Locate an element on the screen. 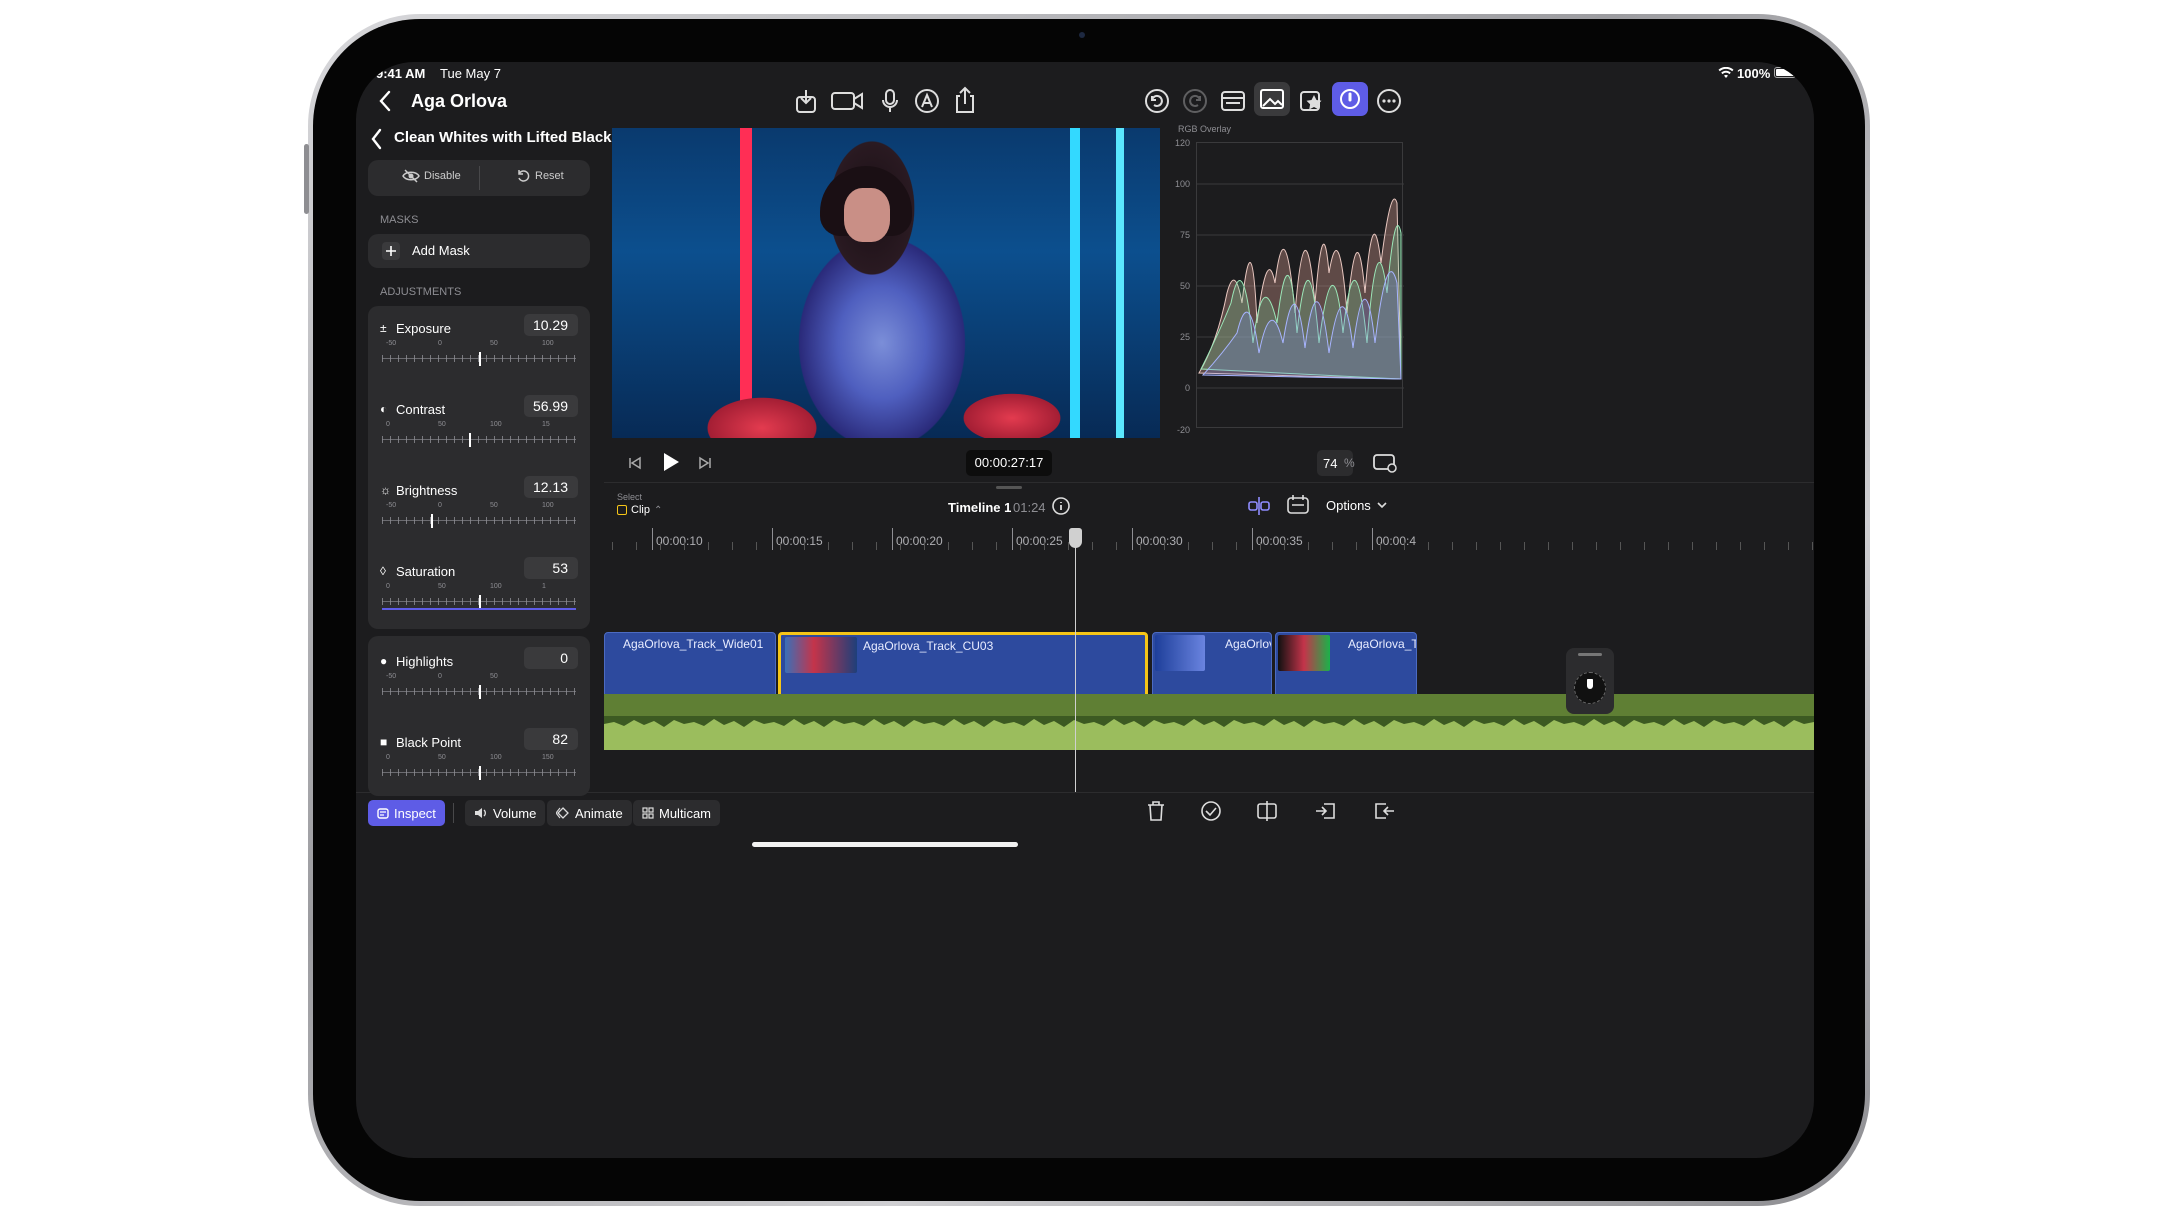 The width and height of the screenshot is (2170, 1221). slider-scale-label: 1 is located at coordinates (544, 586).